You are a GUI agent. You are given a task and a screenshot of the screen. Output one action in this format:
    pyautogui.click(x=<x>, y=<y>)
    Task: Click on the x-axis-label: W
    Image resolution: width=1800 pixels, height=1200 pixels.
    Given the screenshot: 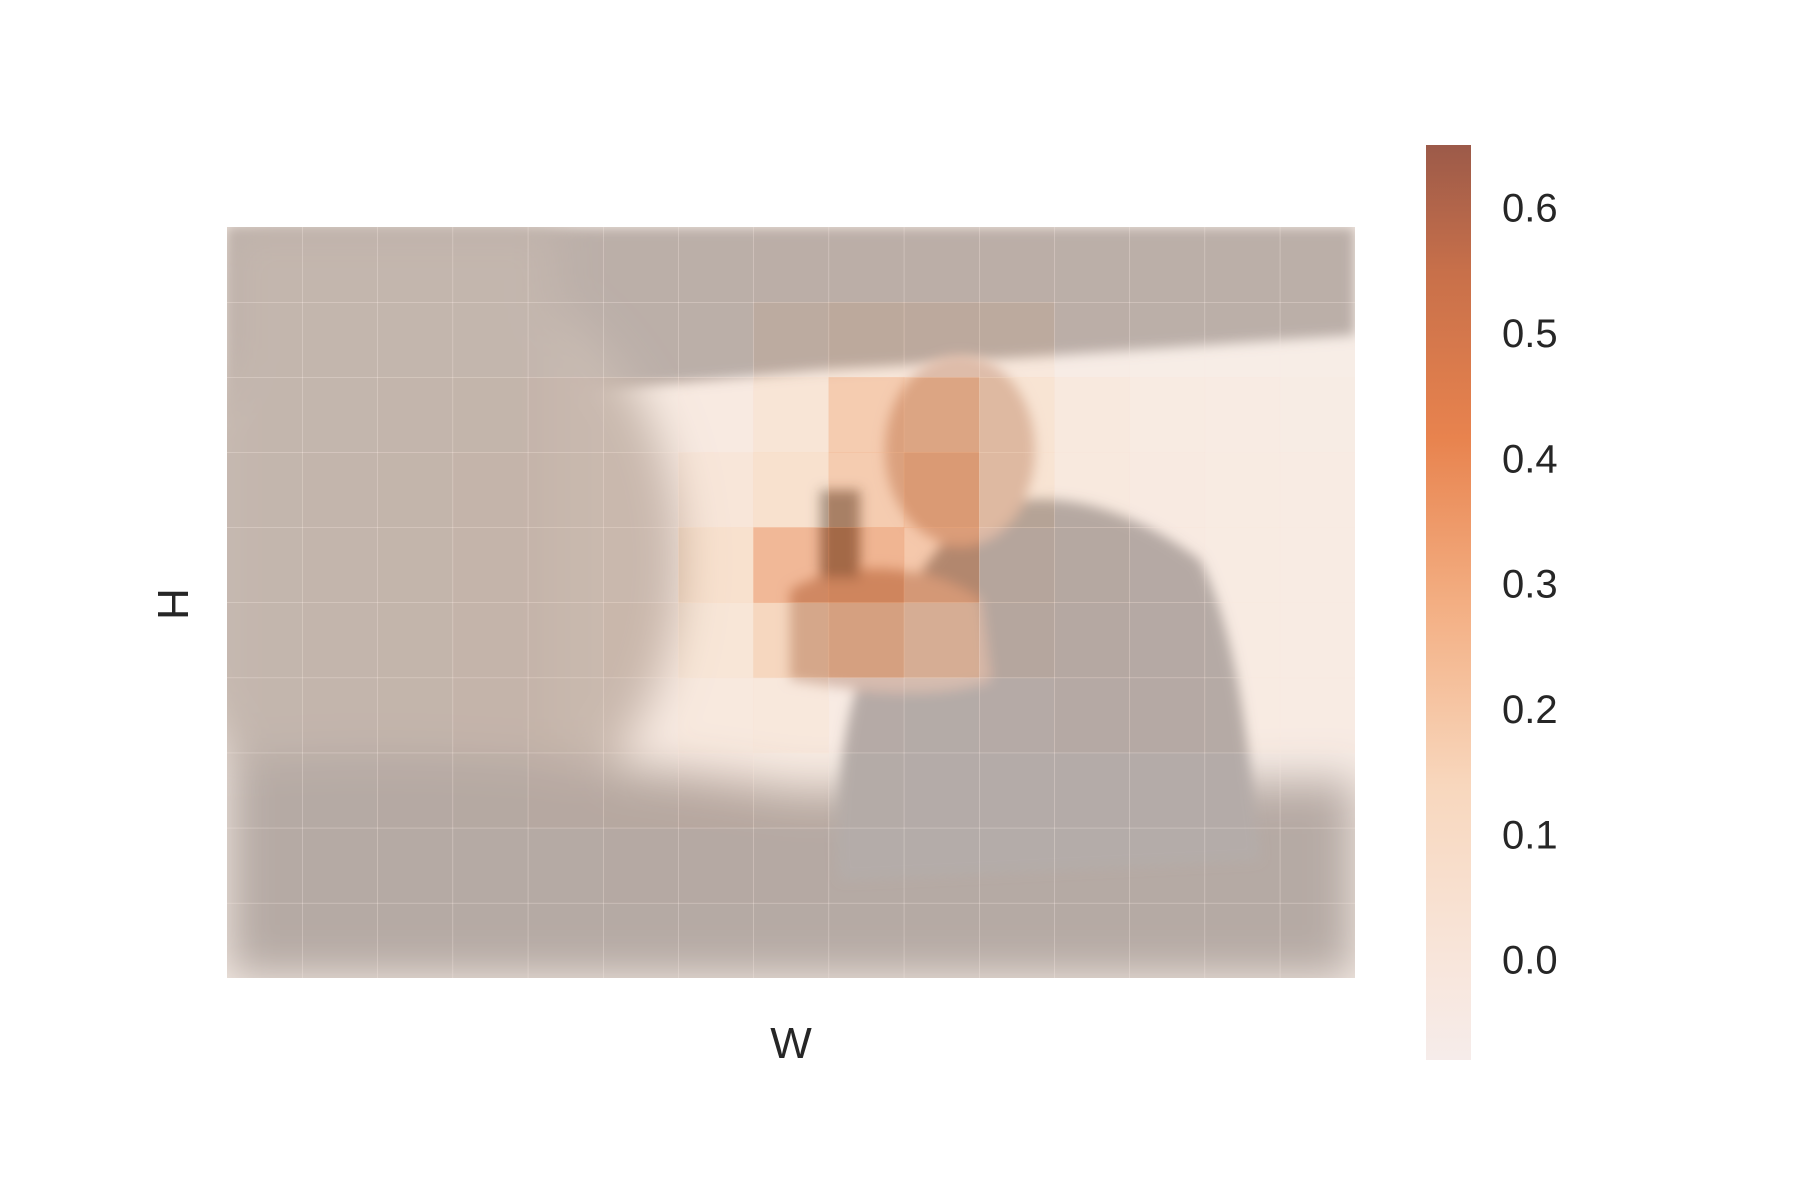 What is the action you would take?
    pyautogui.click(x=791, y=1043)
    